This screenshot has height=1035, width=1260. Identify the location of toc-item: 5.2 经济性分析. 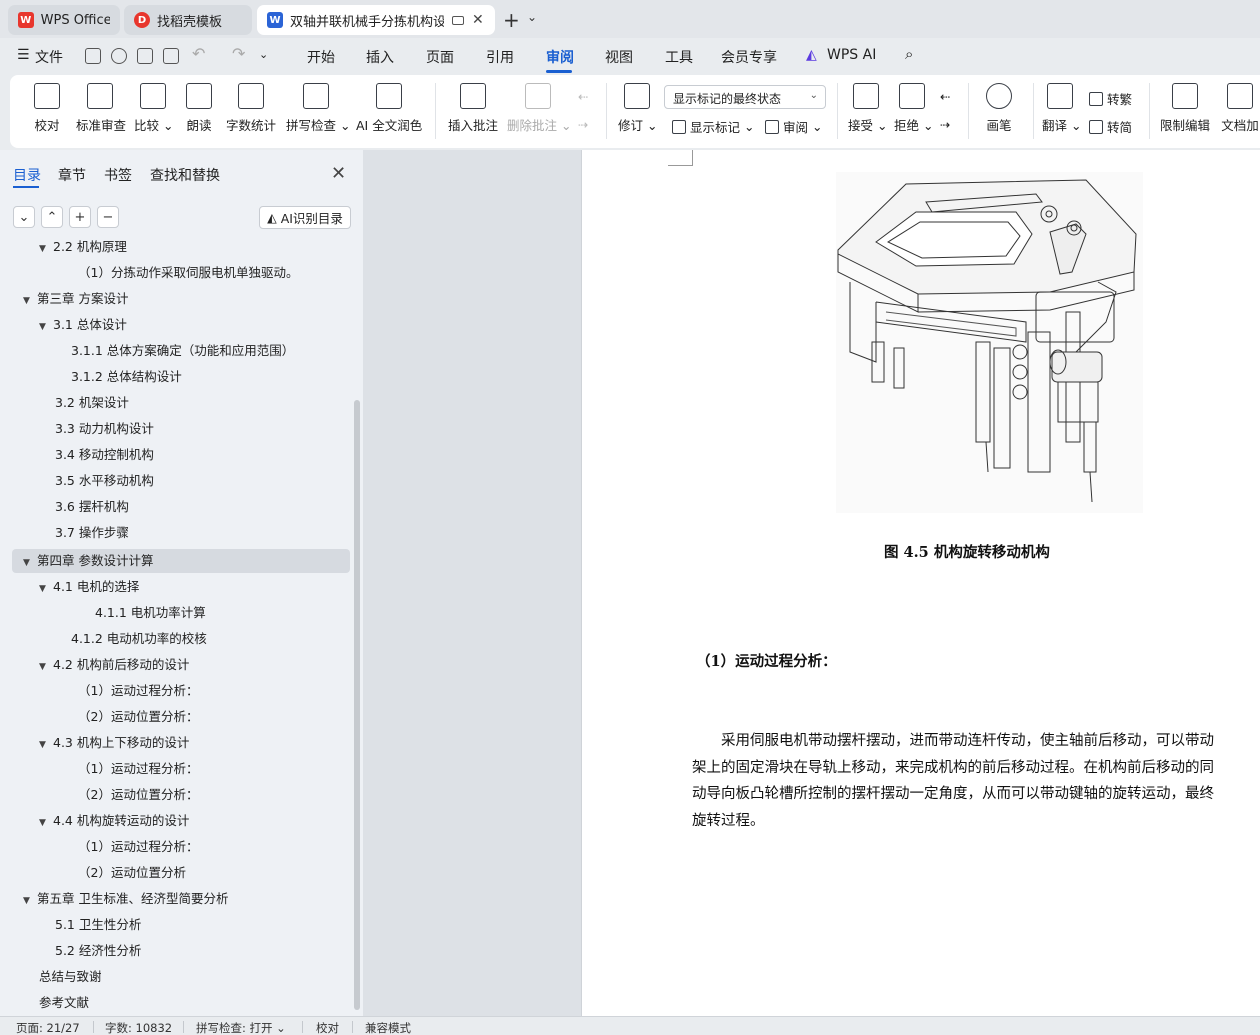
(98, 951).